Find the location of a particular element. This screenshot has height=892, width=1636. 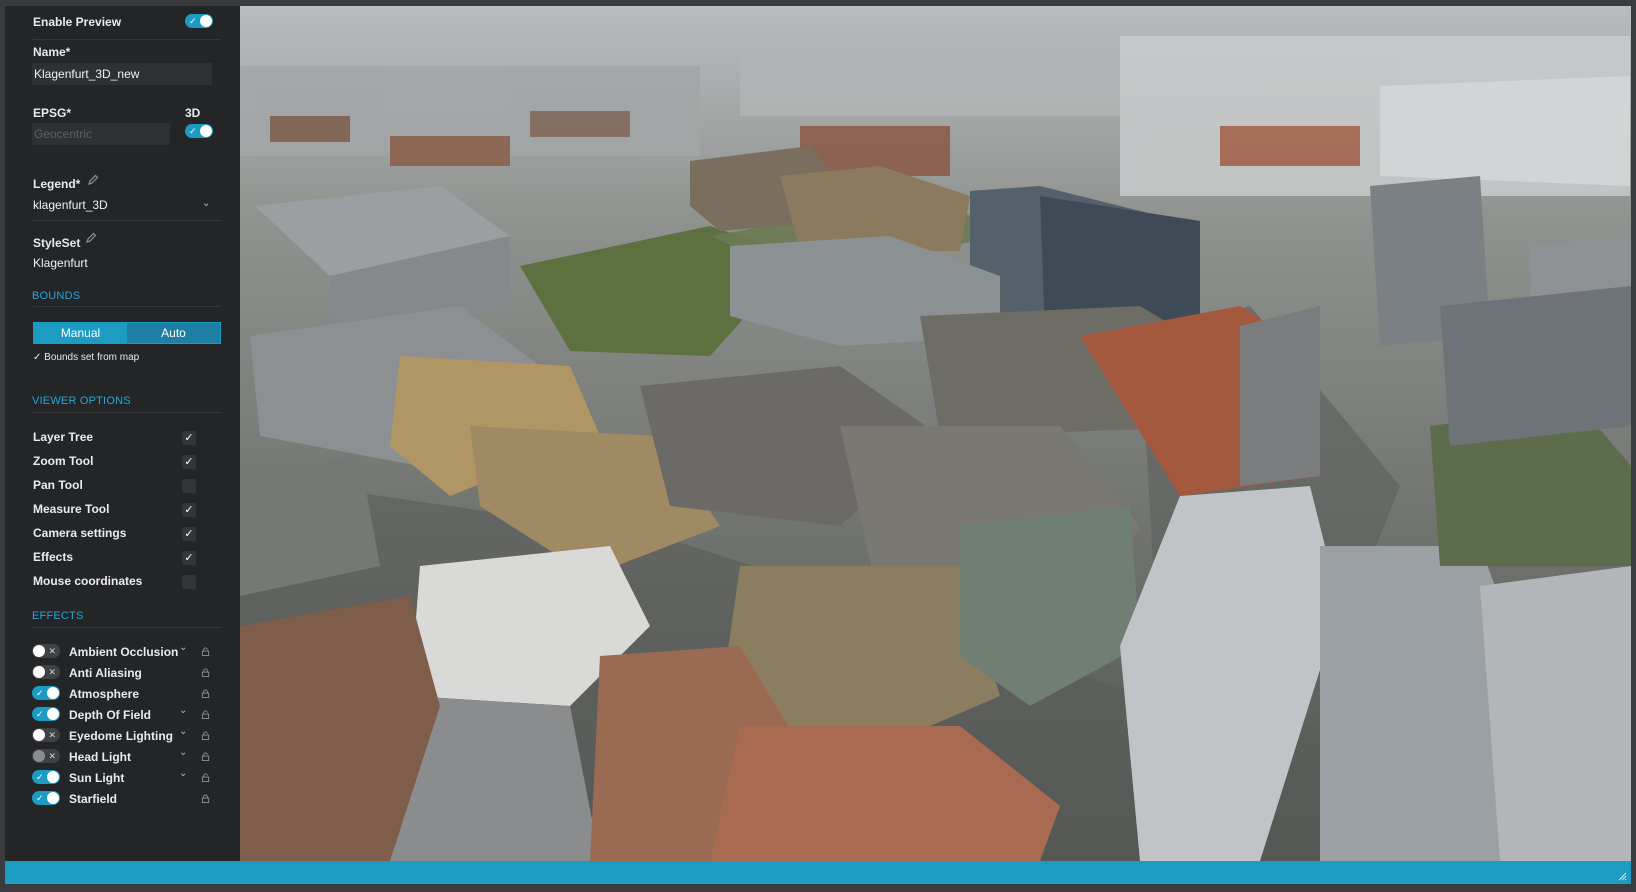

styleset-value: Klagenfurt is located at coordinates (60, 263).